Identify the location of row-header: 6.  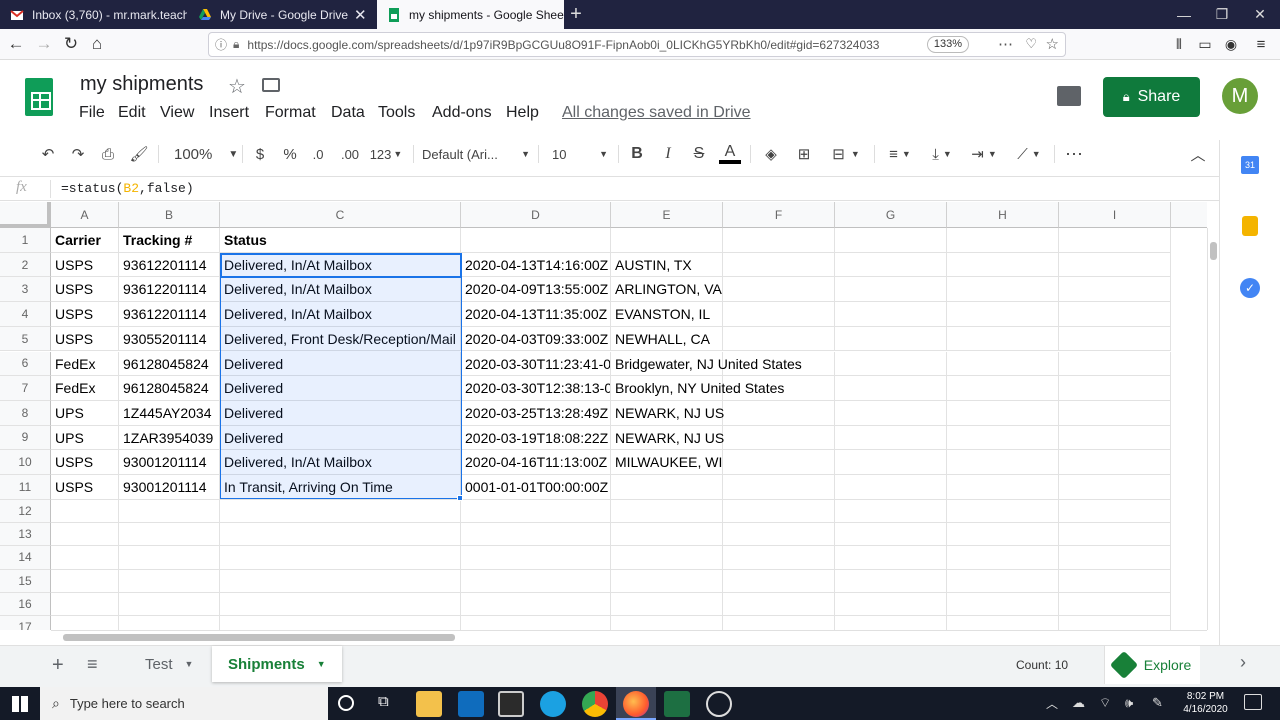
(25, 364).